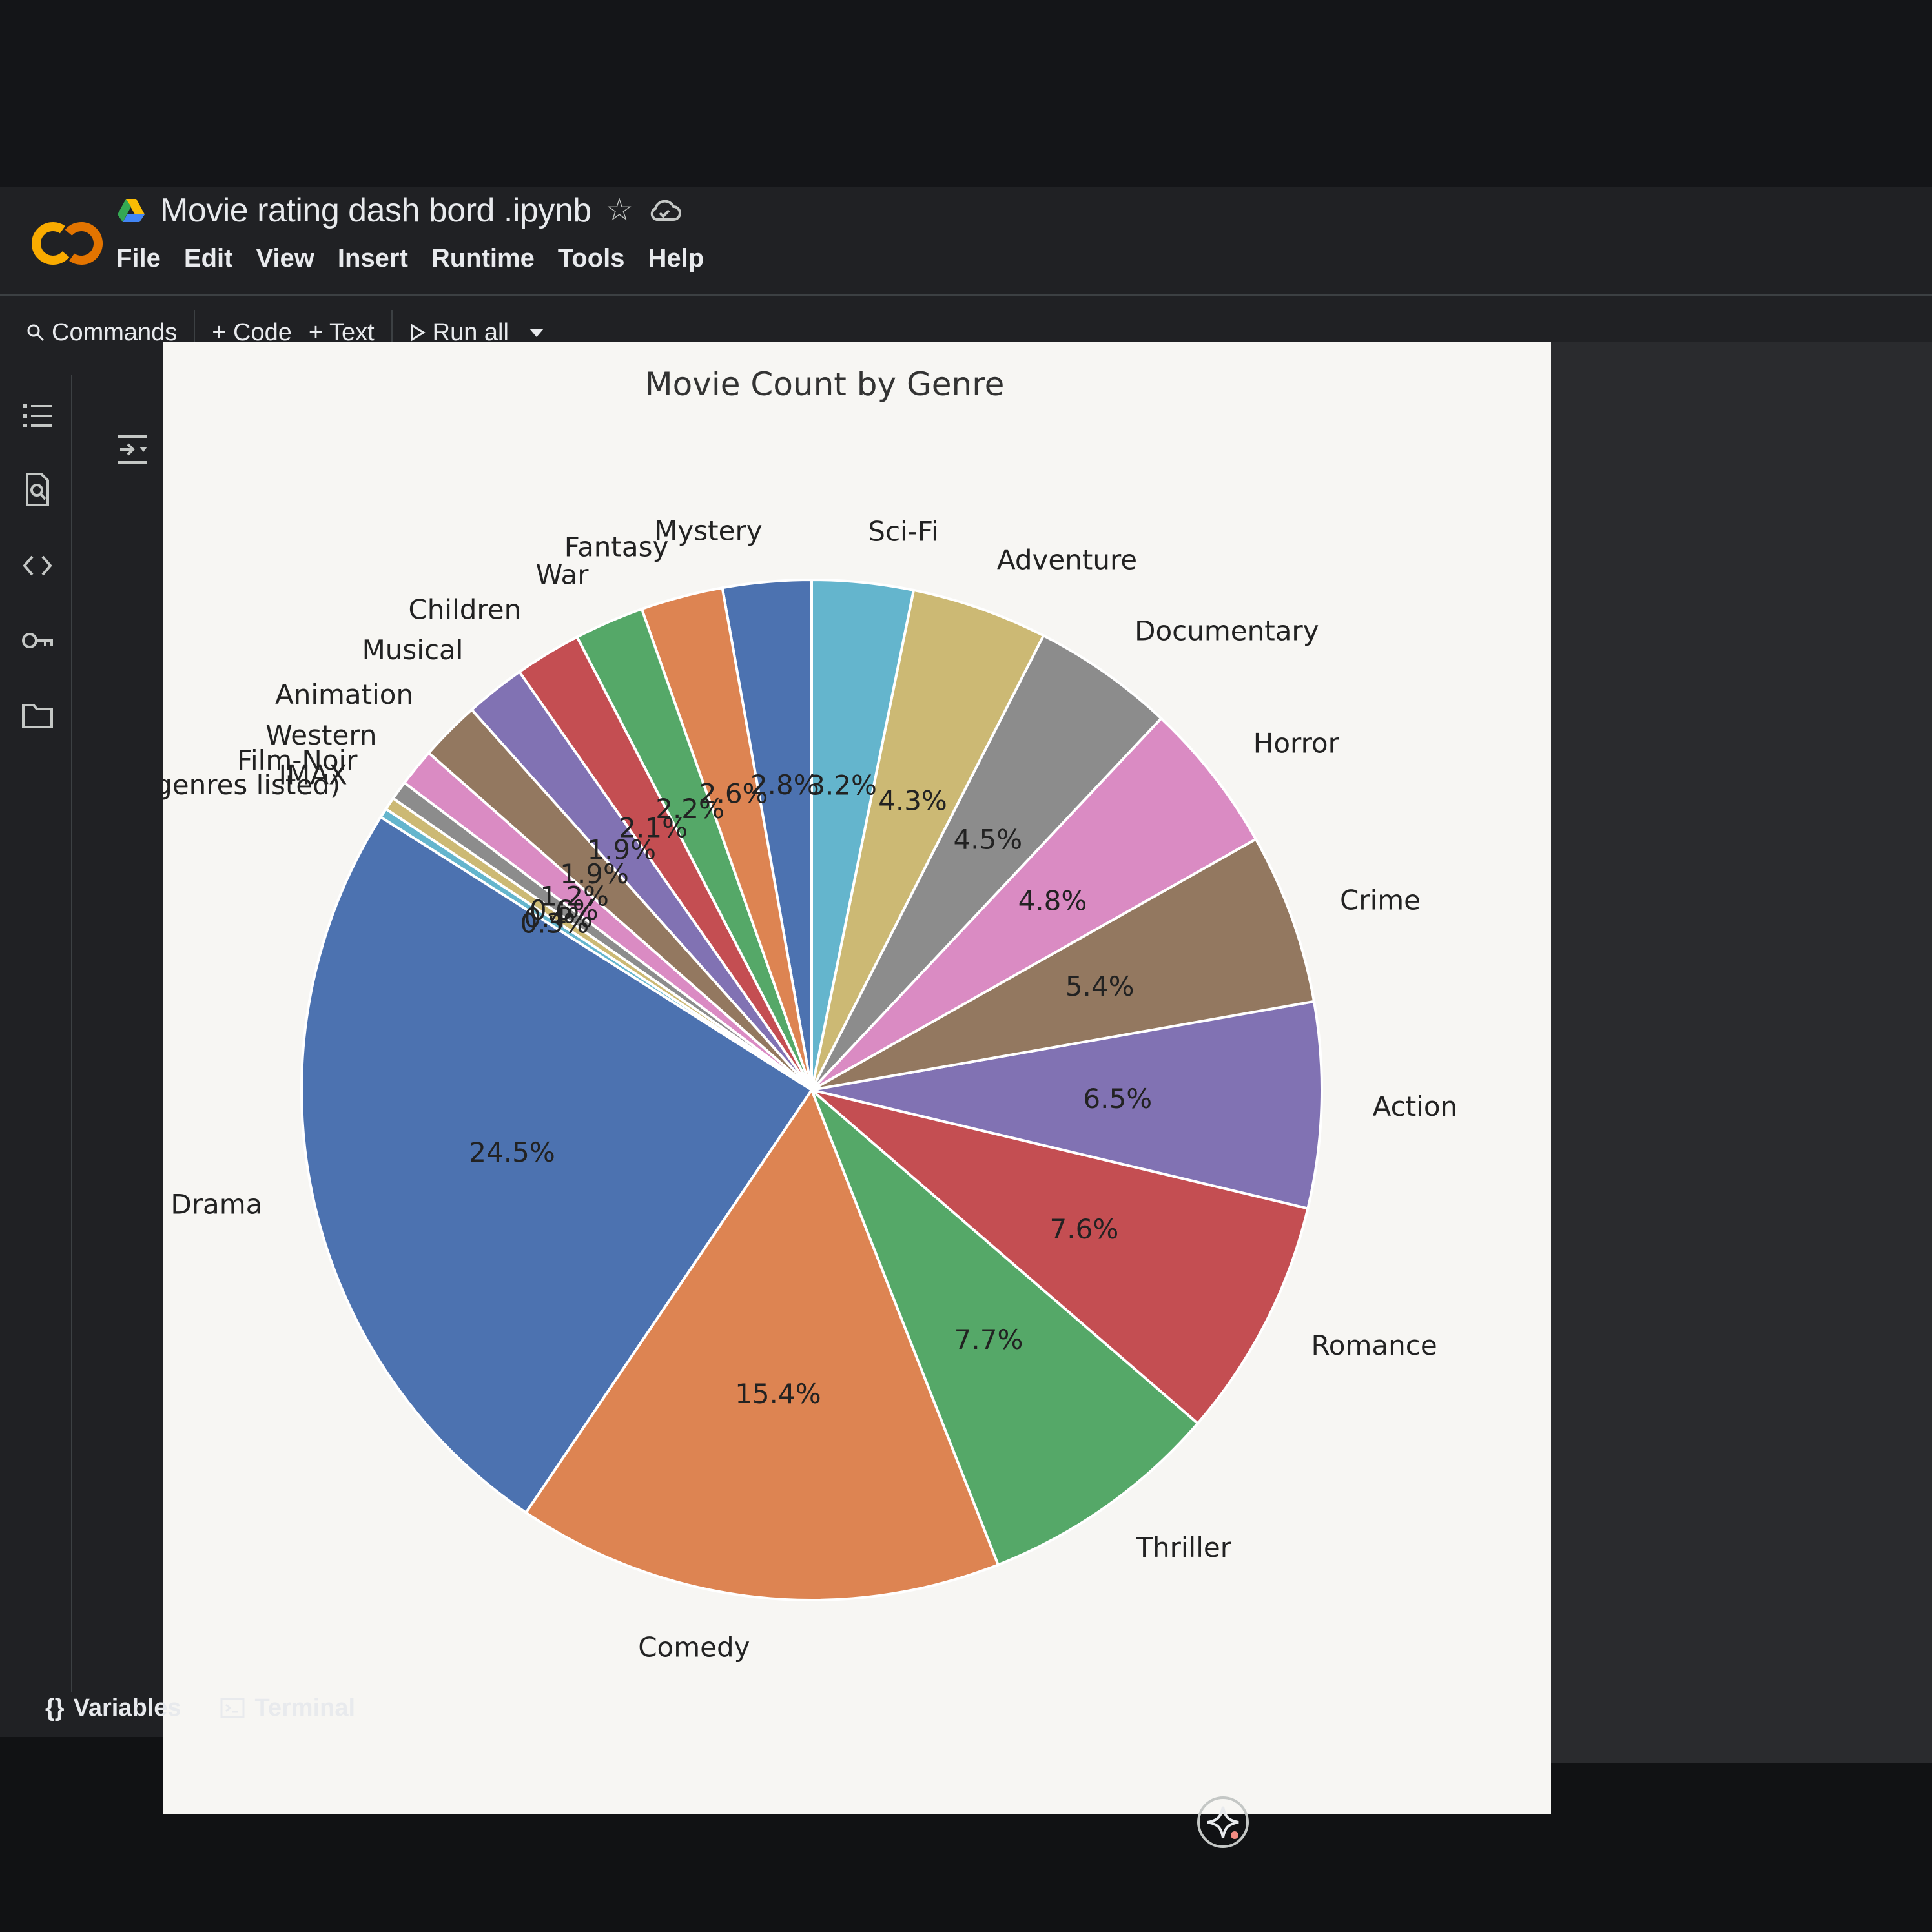 The image size is (1932, 1932). Describe the element at coordinates (1380, 900) in the screenshot. I see `slice-label: Crime` at that location.